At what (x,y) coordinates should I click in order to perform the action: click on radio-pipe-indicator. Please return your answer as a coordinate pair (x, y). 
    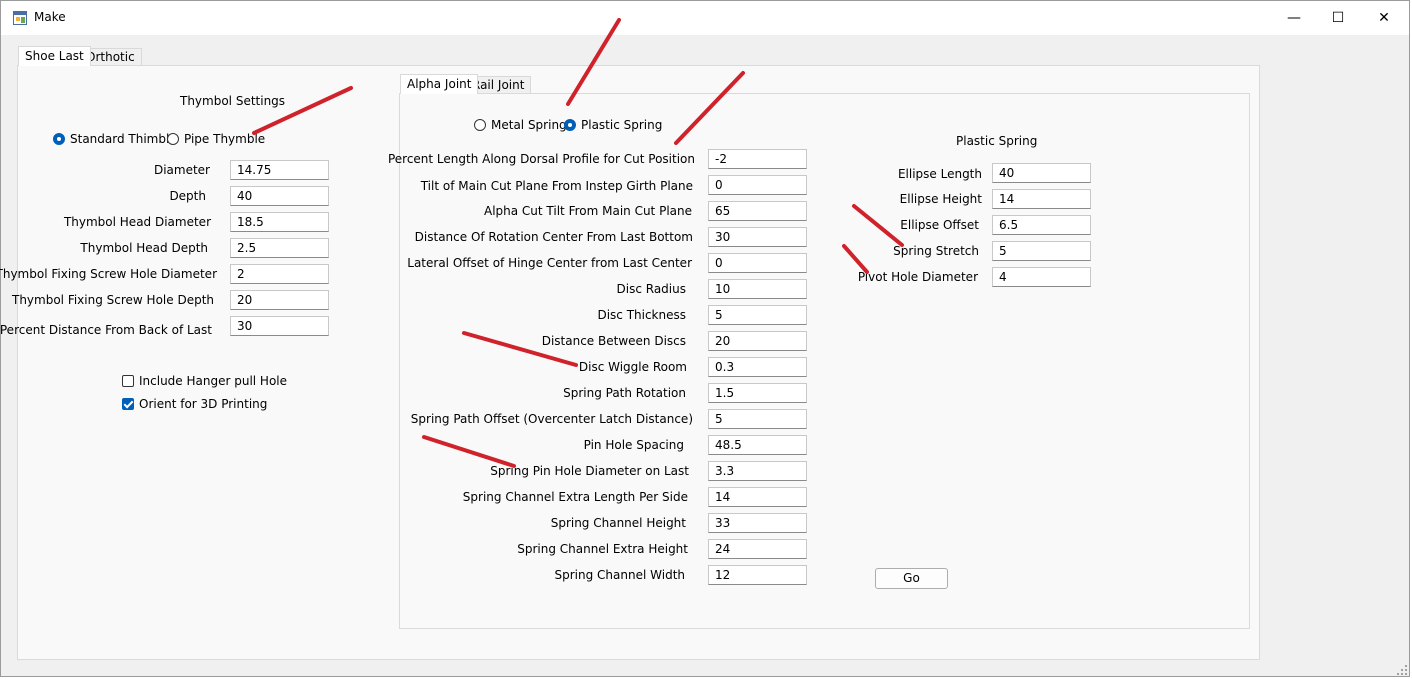
    Looking at the image, I should click on (173, 139).